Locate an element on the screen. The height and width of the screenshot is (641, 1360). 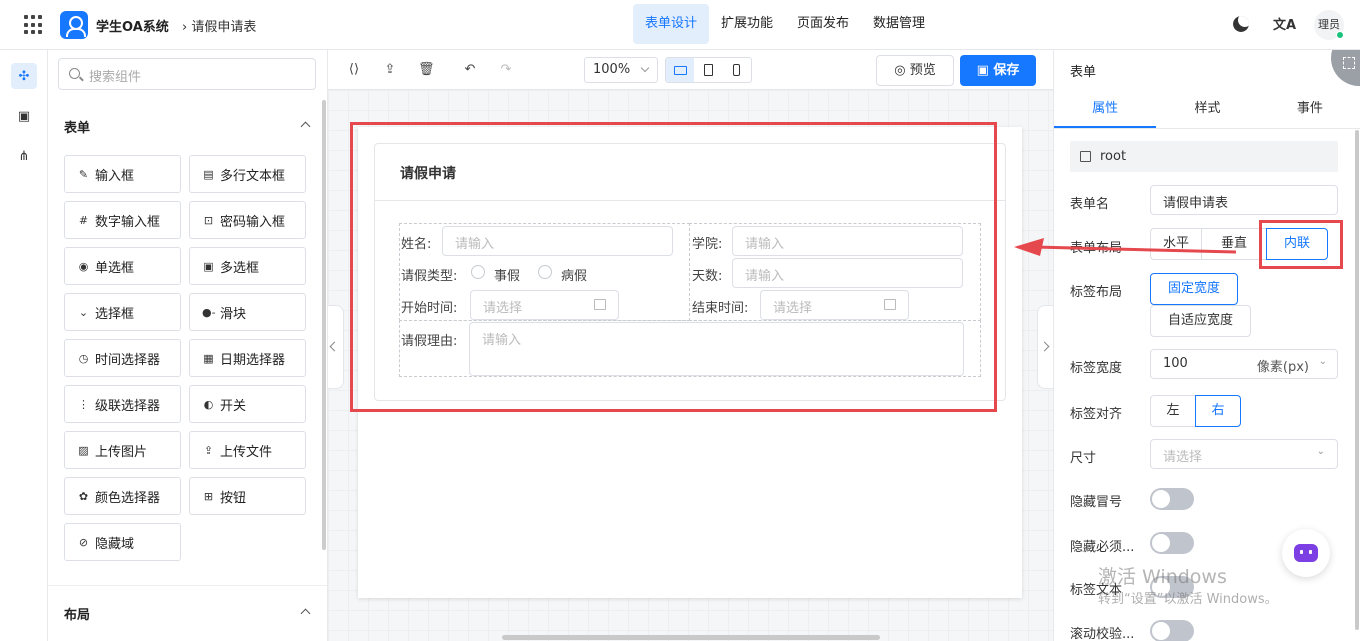
hide-required-toggle is located at coordinates (1172, 543).